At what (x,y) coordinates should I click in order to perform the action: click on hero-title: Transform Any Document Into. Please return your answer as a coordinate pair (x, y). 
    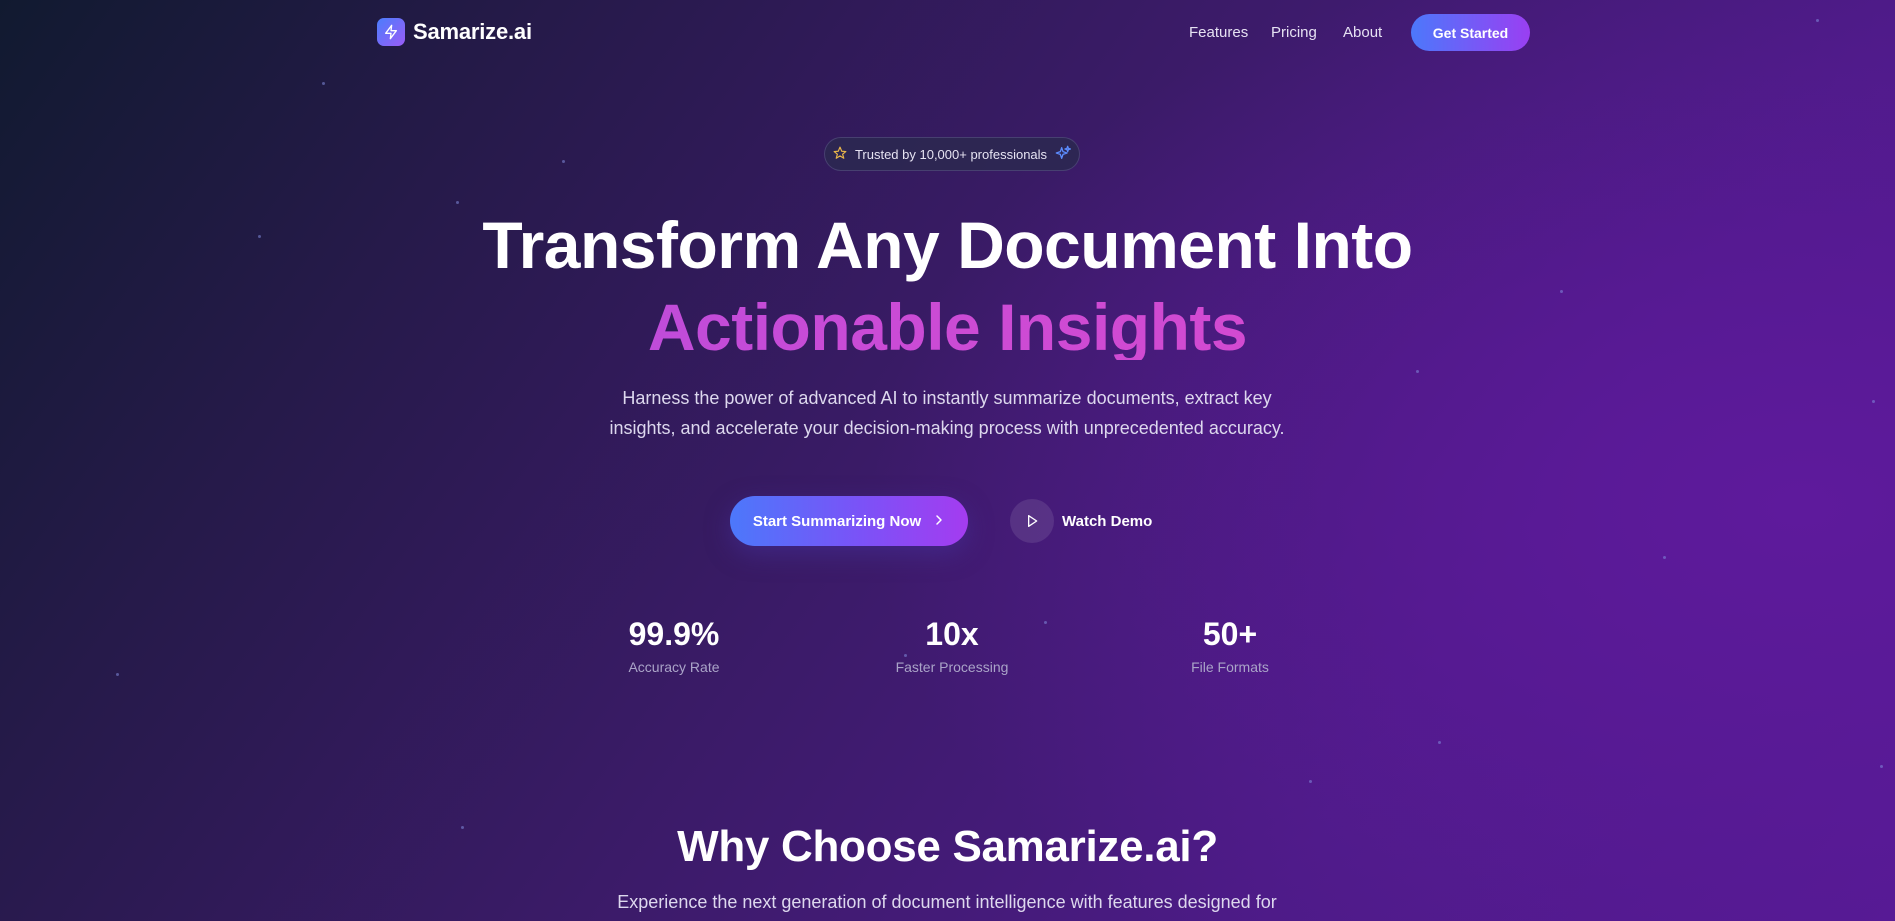
    Looking at the image, I should click on (947, 245).